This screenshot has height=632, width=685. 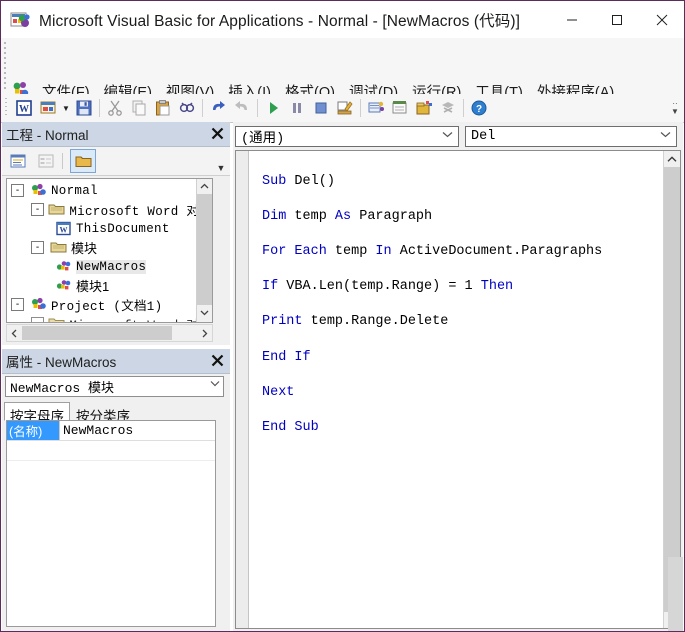 What do you see at coordinates (84, 248) in the screenshot?
I see `tree-label-modules-folder: 模块` at bounding box center [84, 248].